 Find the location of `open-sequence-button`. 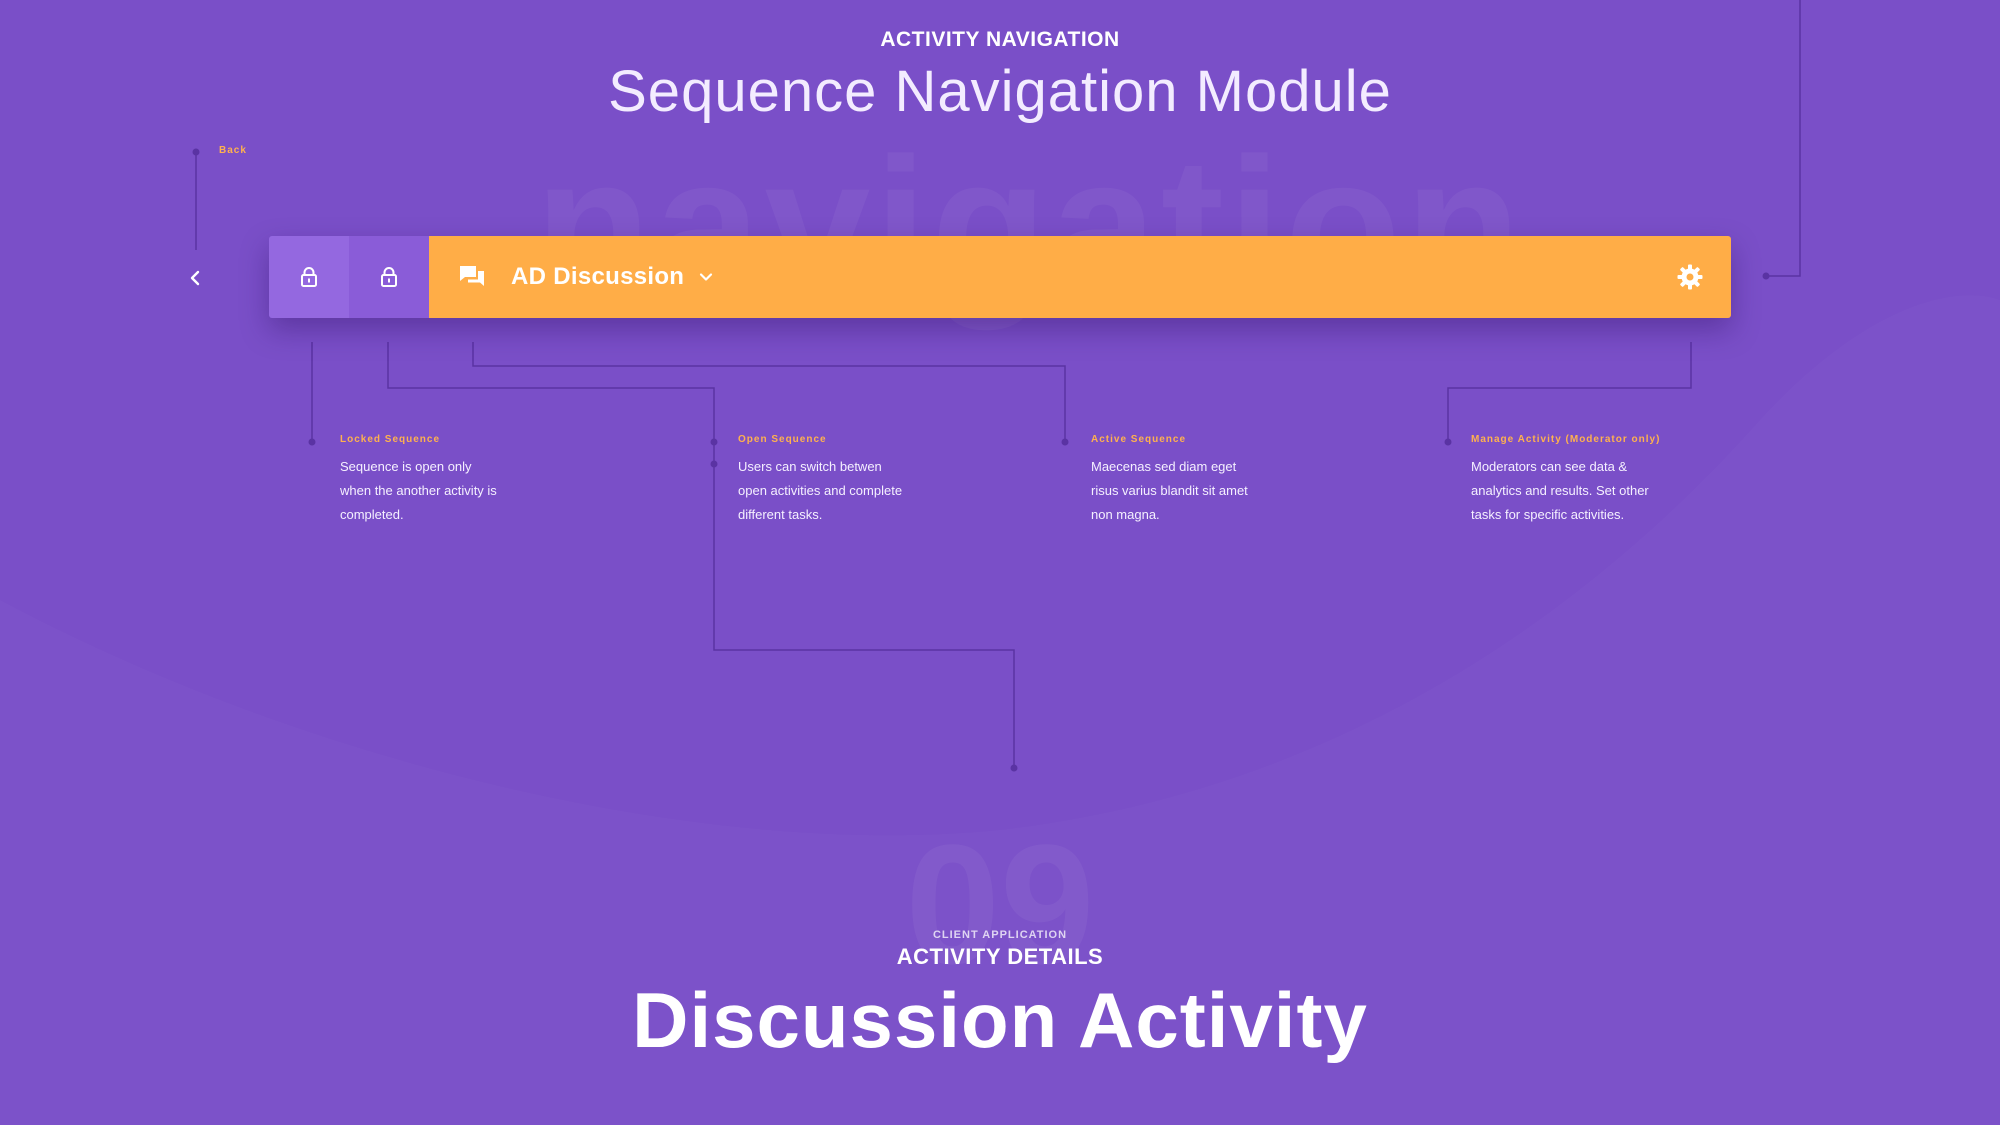

open-sequence-button is located at coordinates (389, 277).